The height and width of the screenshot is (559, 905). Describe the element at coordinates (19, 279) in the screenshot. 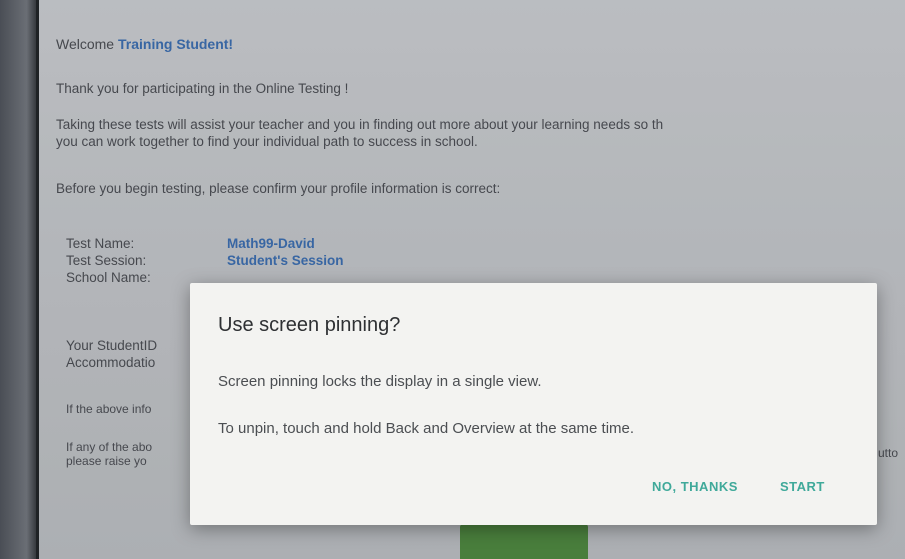

I see `device-bezel` at that location.